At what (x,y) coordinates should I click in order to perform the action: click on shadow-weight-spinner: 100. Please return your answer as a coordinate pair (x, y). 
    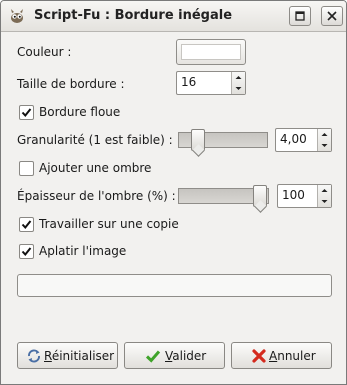
    Looking at the image, I should click on (304, 196).